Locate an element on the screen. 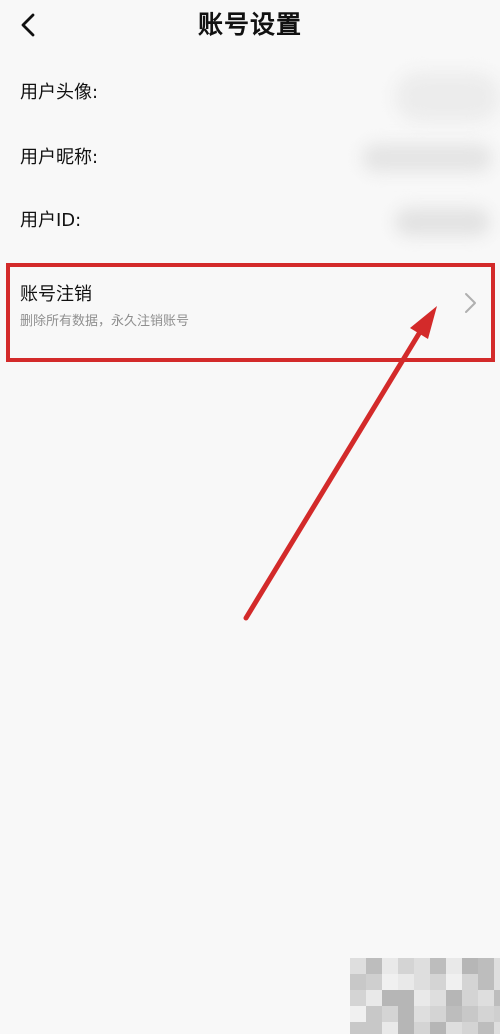  avatar-row: 用户头像: is located at coordinates (250, 92).